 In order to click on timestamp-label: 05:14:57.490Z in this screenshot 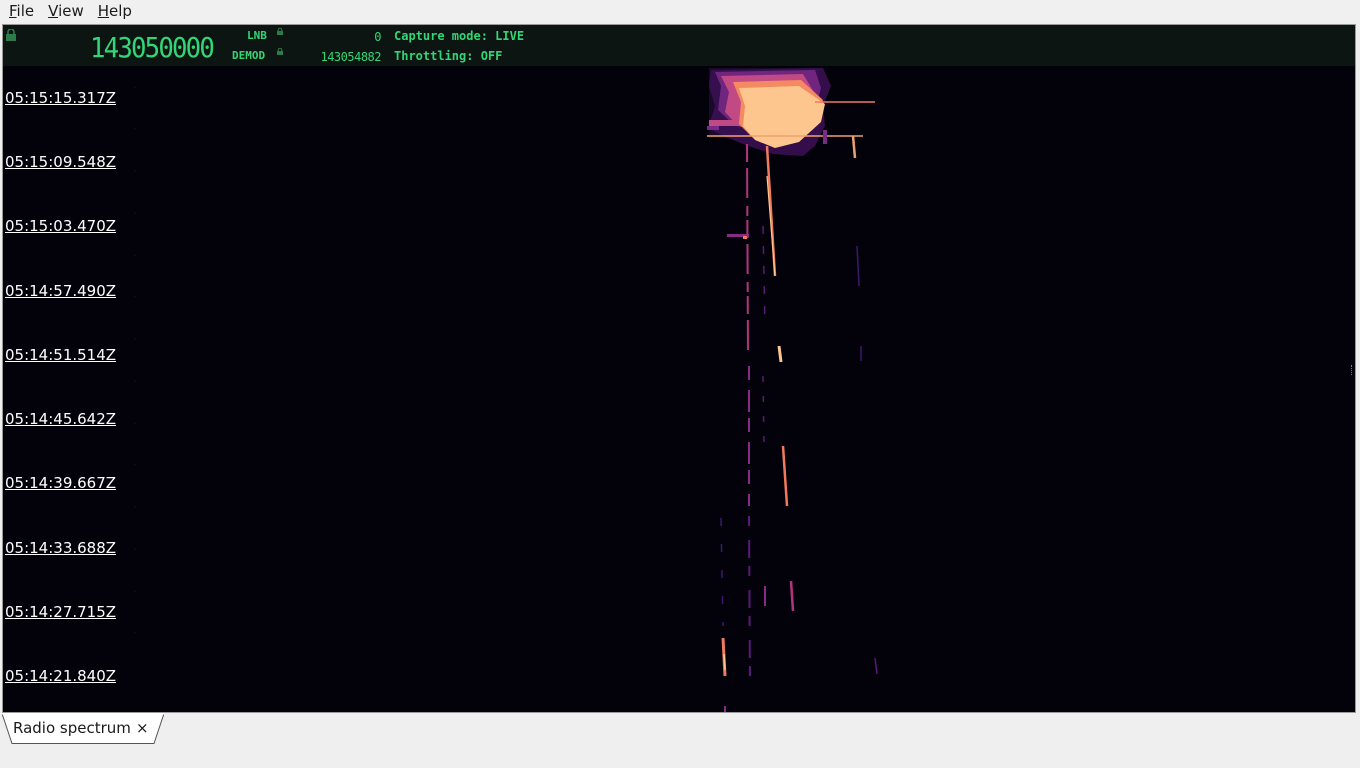, I will do `click(60, 291)`.